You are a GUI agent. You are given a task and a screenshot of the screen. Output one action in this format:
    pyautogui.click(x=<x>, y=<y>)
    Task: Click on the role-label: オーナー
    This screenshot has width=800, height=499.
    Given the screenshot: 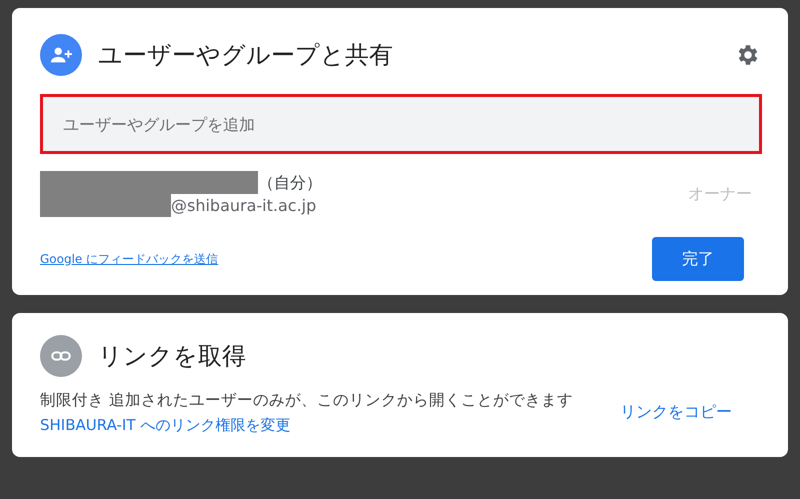 What is the action you would take?
    pyautogui.click(x=720, y=194)
    